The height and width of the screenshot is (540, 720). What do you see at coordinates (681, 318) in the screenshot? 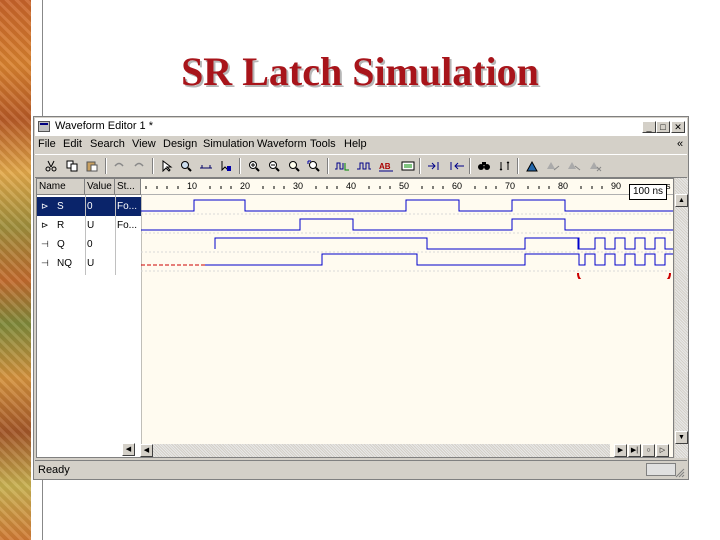
I see `vertical-scrollbar: ▲ ▼` at bounding box center [681, 318].